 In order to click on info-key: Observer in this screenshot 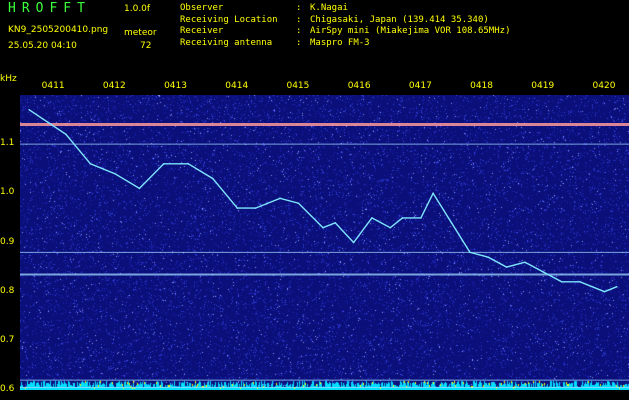, I will do `click(202, 8)`.